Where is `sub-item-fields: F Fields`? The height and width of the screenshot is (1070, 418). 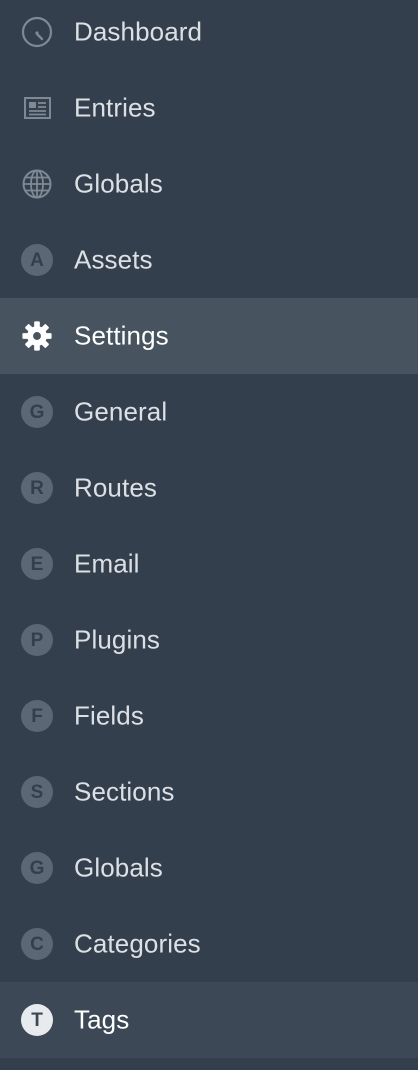
sub-item-fields: F Fields is located at coordinates (209, 716).